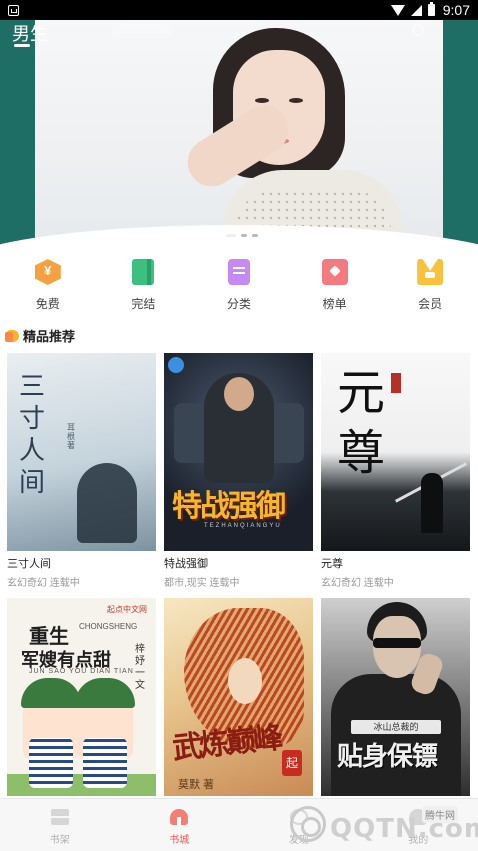  I want to click on cover-subtitle: CHONGSHENG, so click(108, 626).